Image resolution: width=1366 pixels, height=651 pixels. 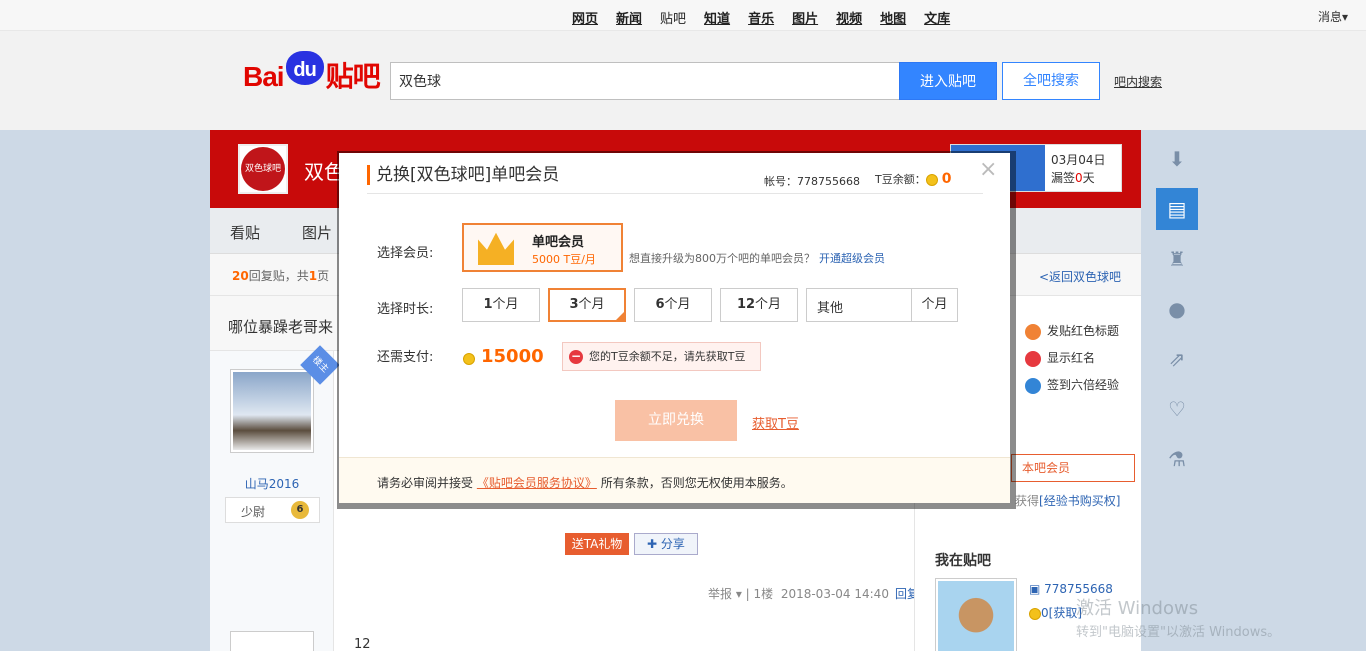 I want to click on author-avatar, so click(x=272, y=411).